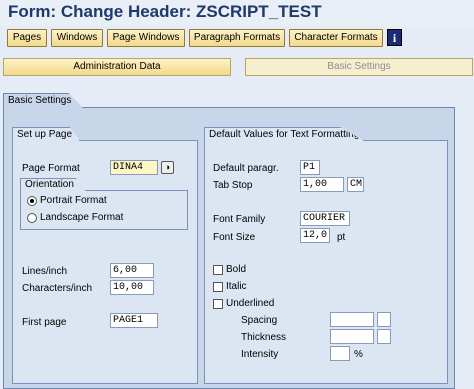  What do you see at coordinates (73, 200) in the screenshot?
I see `portrait-label: Portrait Format` at bounding box center [73, 200].